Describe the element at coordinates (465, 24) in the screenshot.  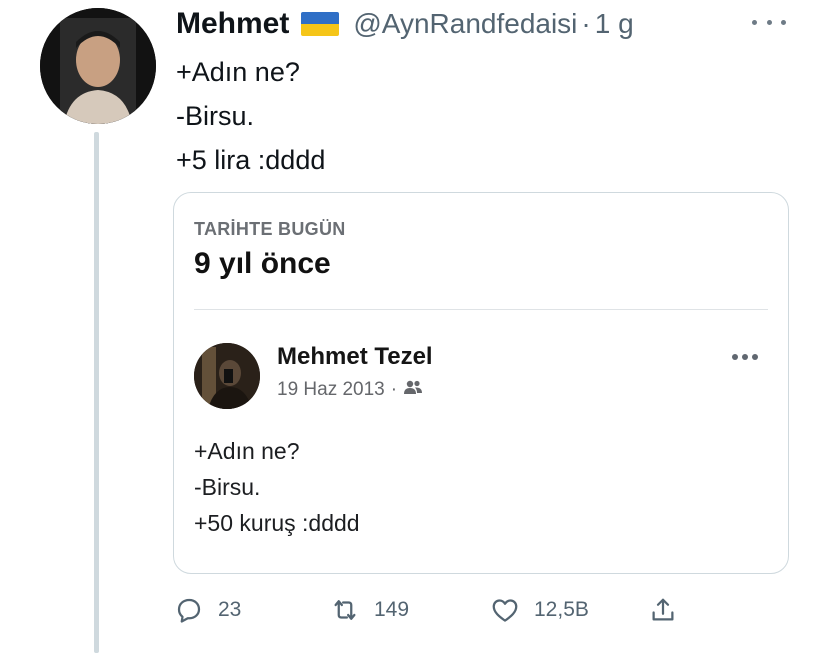
I see `author-handle: @AynRandfedaisi` at that location.